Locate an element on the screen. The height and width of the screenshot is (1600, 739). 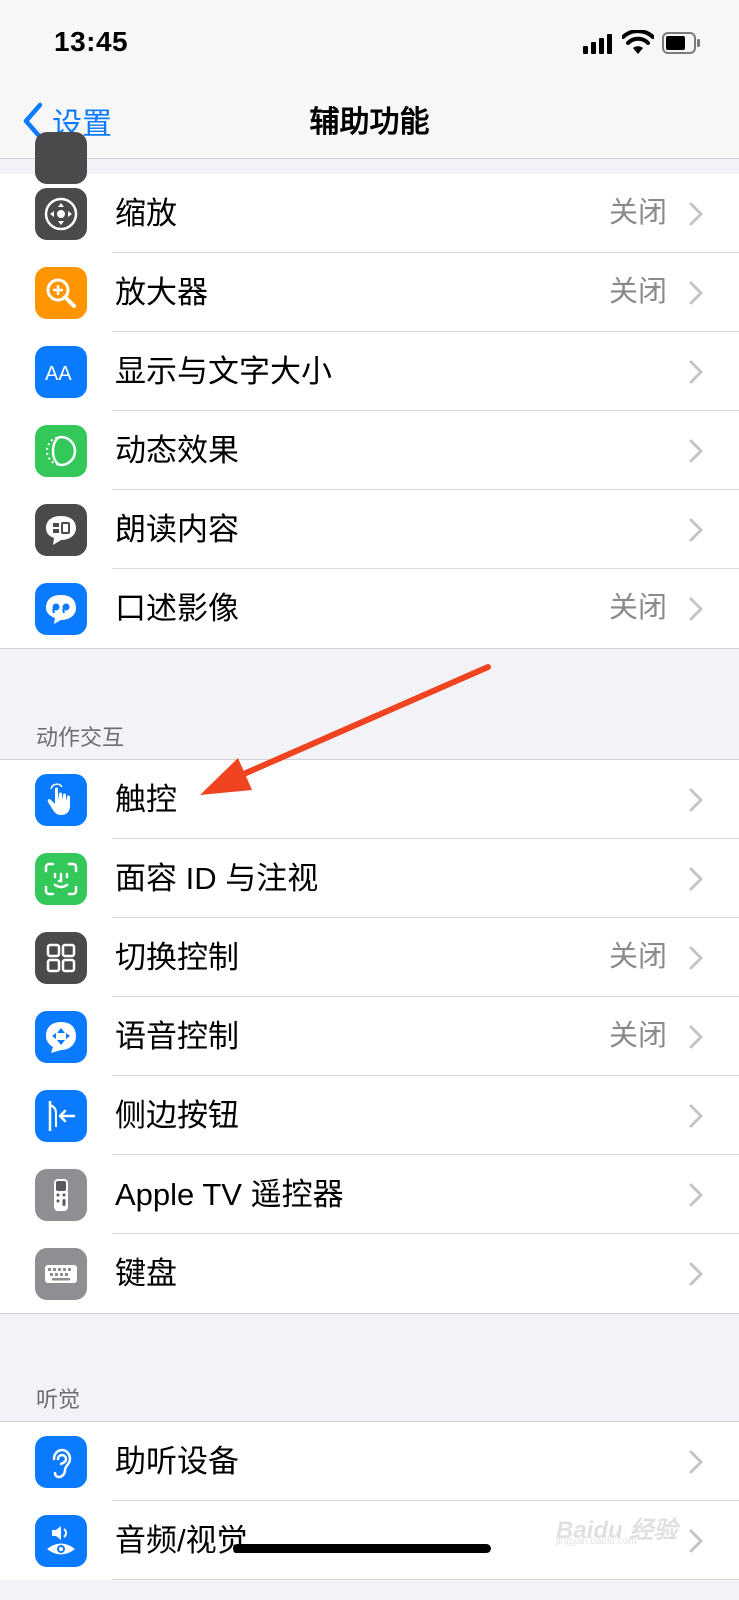
row-label: 动态效果 is located at coordinates (177, 450).